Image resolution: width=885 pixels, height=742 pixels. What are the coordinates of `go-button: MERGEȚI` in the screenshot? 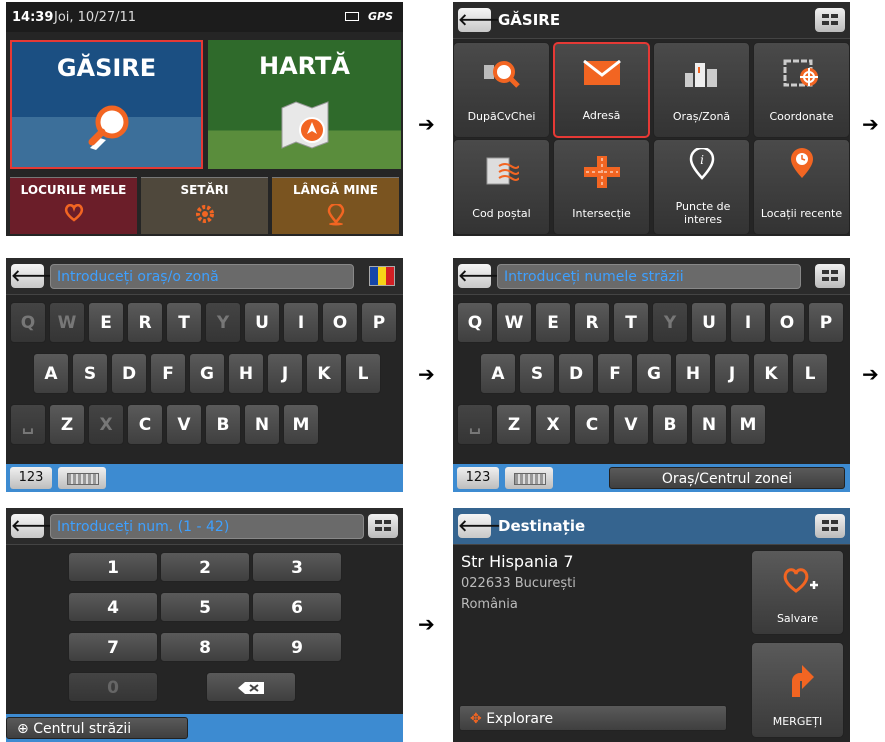 It's located at (797, 690).